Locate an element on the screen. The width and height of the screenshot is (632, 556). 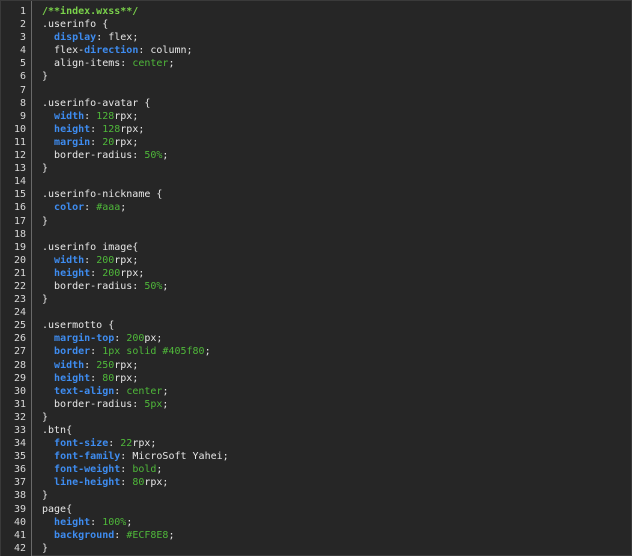
code-token: 80 is located at coordinates (108, 378).